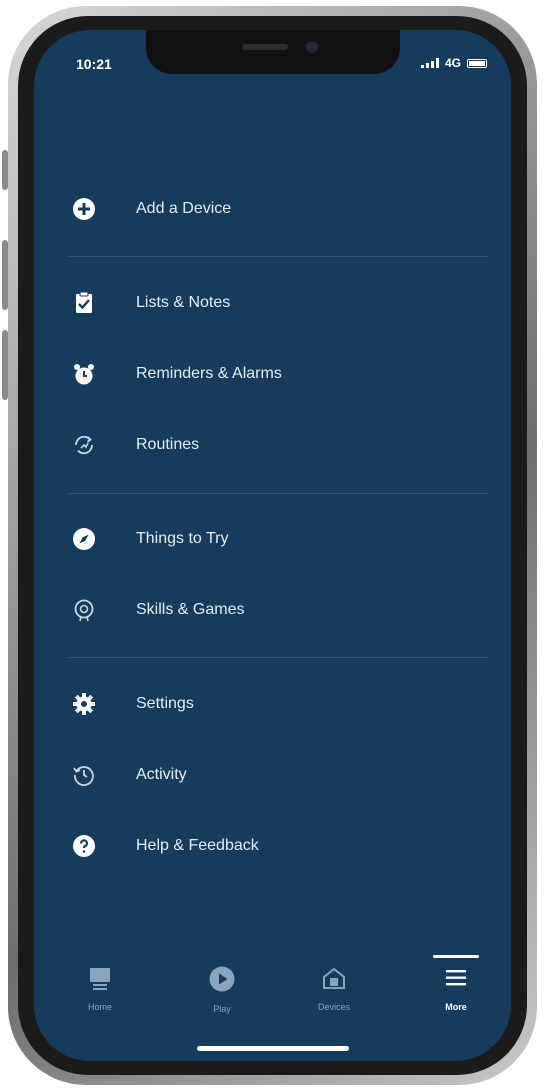 This screenshot has width=545, height=1091. What do you see at coordinates (270, 539) in the screenshot?
I see `menu-item-things-to-try: Things to Try` at bounding box center [270, 539].